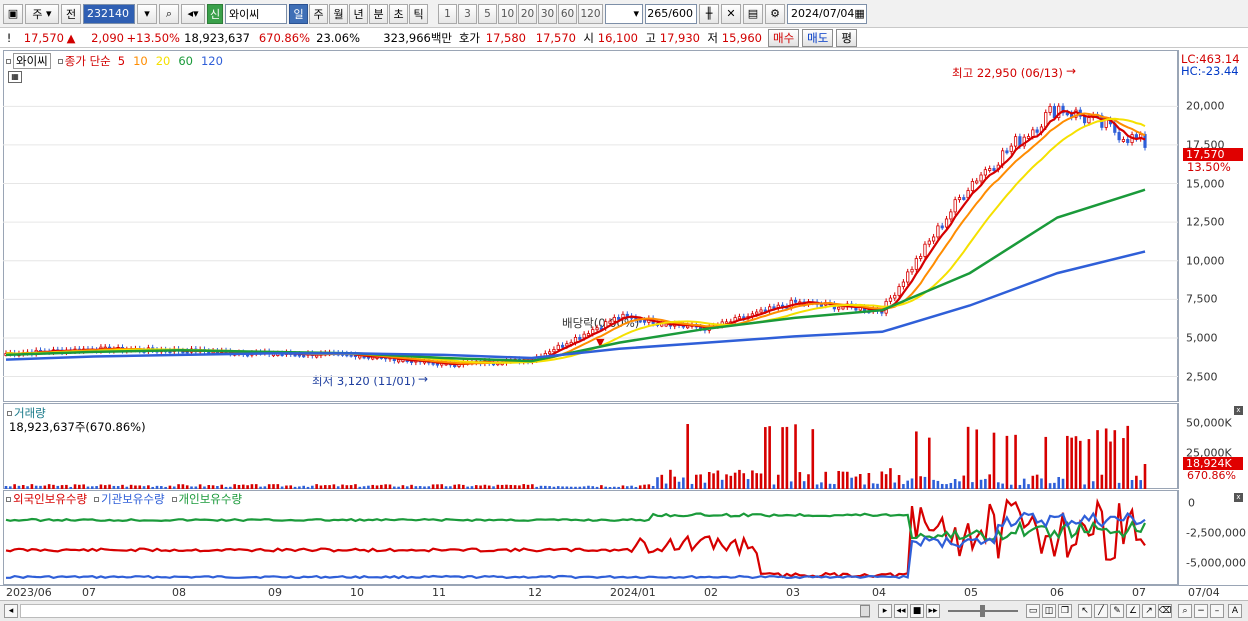 The width and height of the screenshot is (1248, 621). Describe the element at coordinates (11, 611) in the screenshot. I see `scroll-left-icon: ◂` at that location.